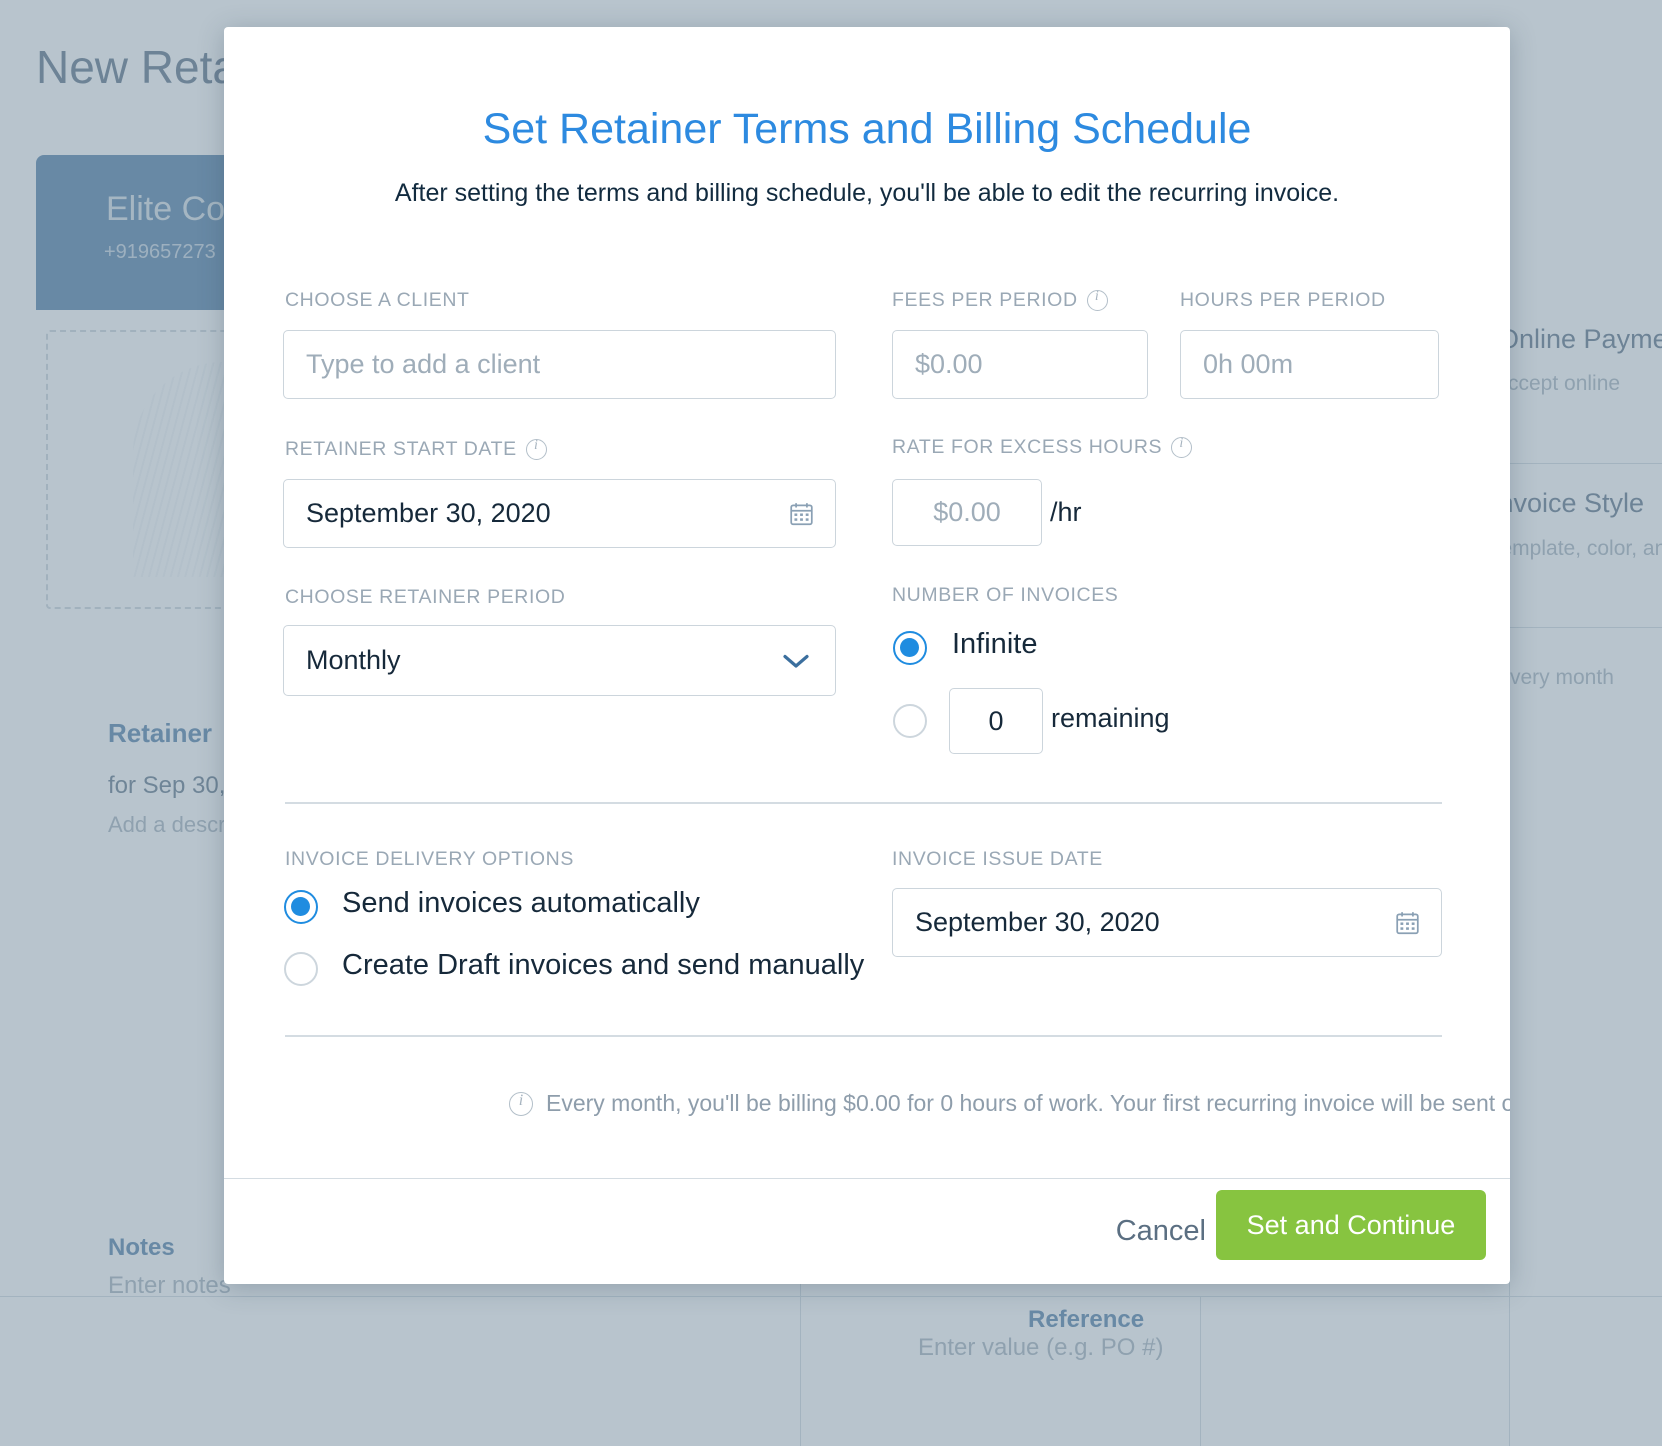 The height and width of the screenshot is (1446, 1662). I want to click on retainer-start-date-input: September 30, 2020, so click(559, 513).